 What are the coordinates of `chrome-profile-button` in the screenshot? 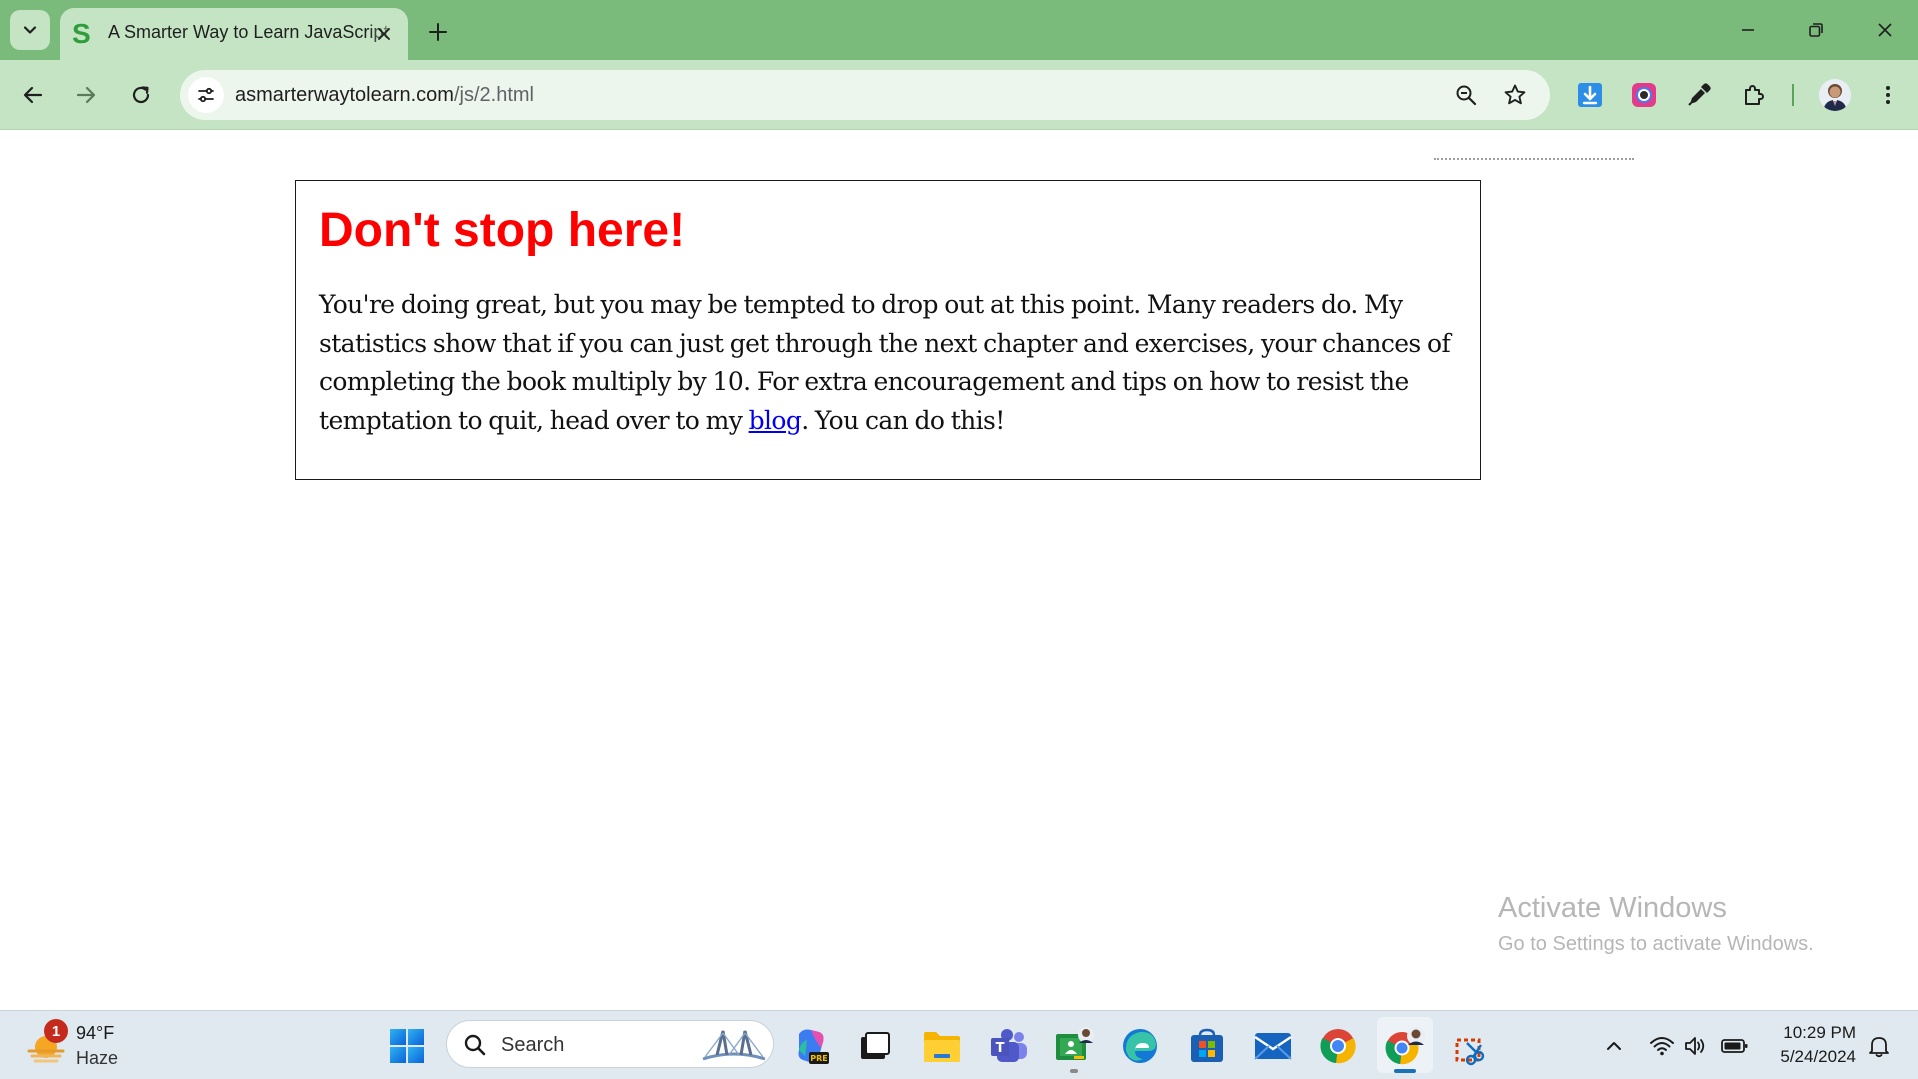 It's located at (1405, 1046).